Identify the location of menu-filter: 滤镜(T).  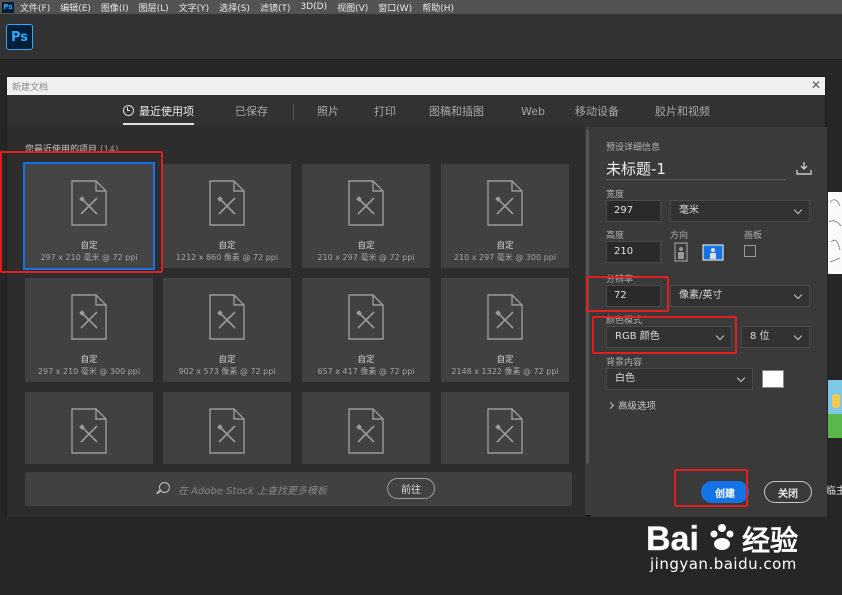
(275, 7).